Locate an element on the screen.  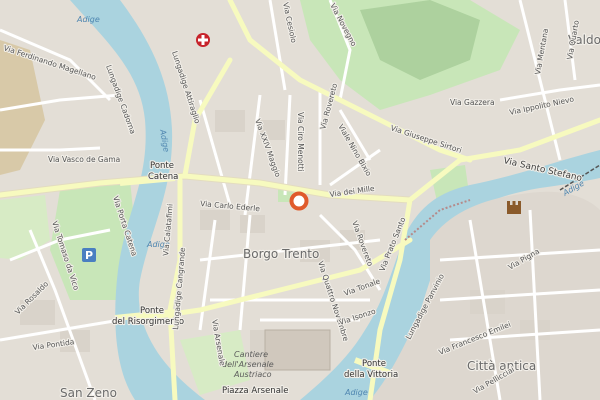
hospital-icon is located at coordinates (203, 40).